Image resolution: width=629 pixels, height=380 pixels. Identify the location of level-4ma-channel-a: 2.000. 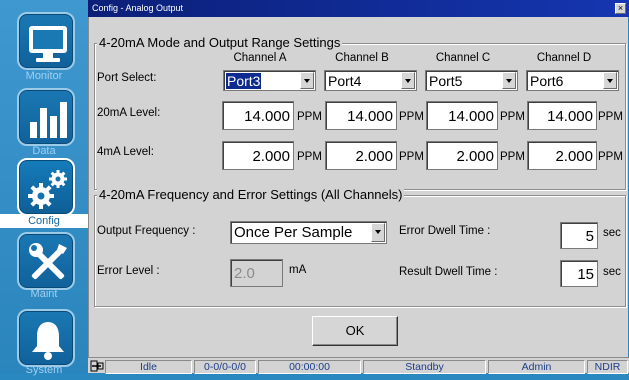
(258, 155).